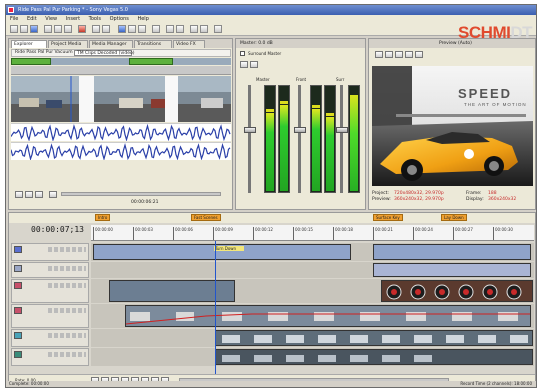  What do you see at coordinates (48, 29) in the screenshot?
I see `cut-icon` at bounding box center [48, 29].